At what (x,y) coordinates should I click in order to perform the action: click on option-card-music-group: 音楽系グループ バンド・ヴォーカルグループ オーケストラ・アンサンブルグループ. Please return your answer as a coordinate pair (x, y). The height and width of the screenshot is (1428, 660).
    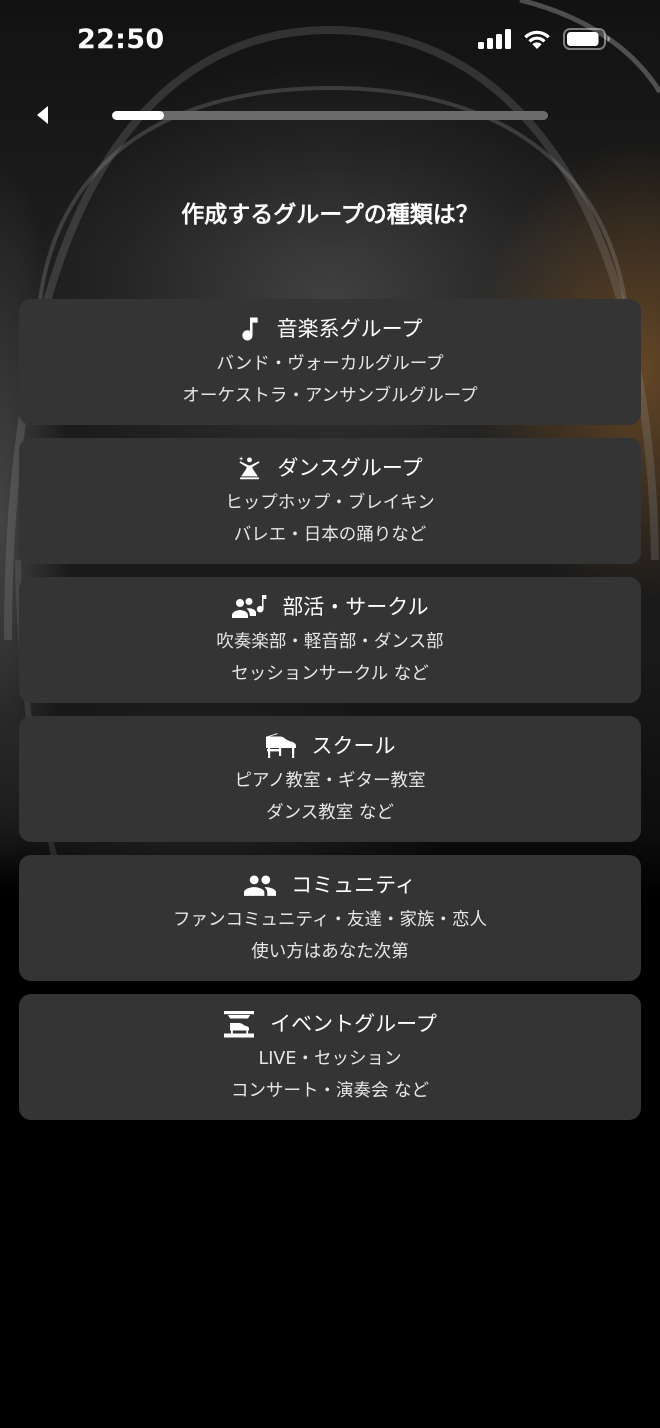
    Looking at the image, I should click on (330, 362).